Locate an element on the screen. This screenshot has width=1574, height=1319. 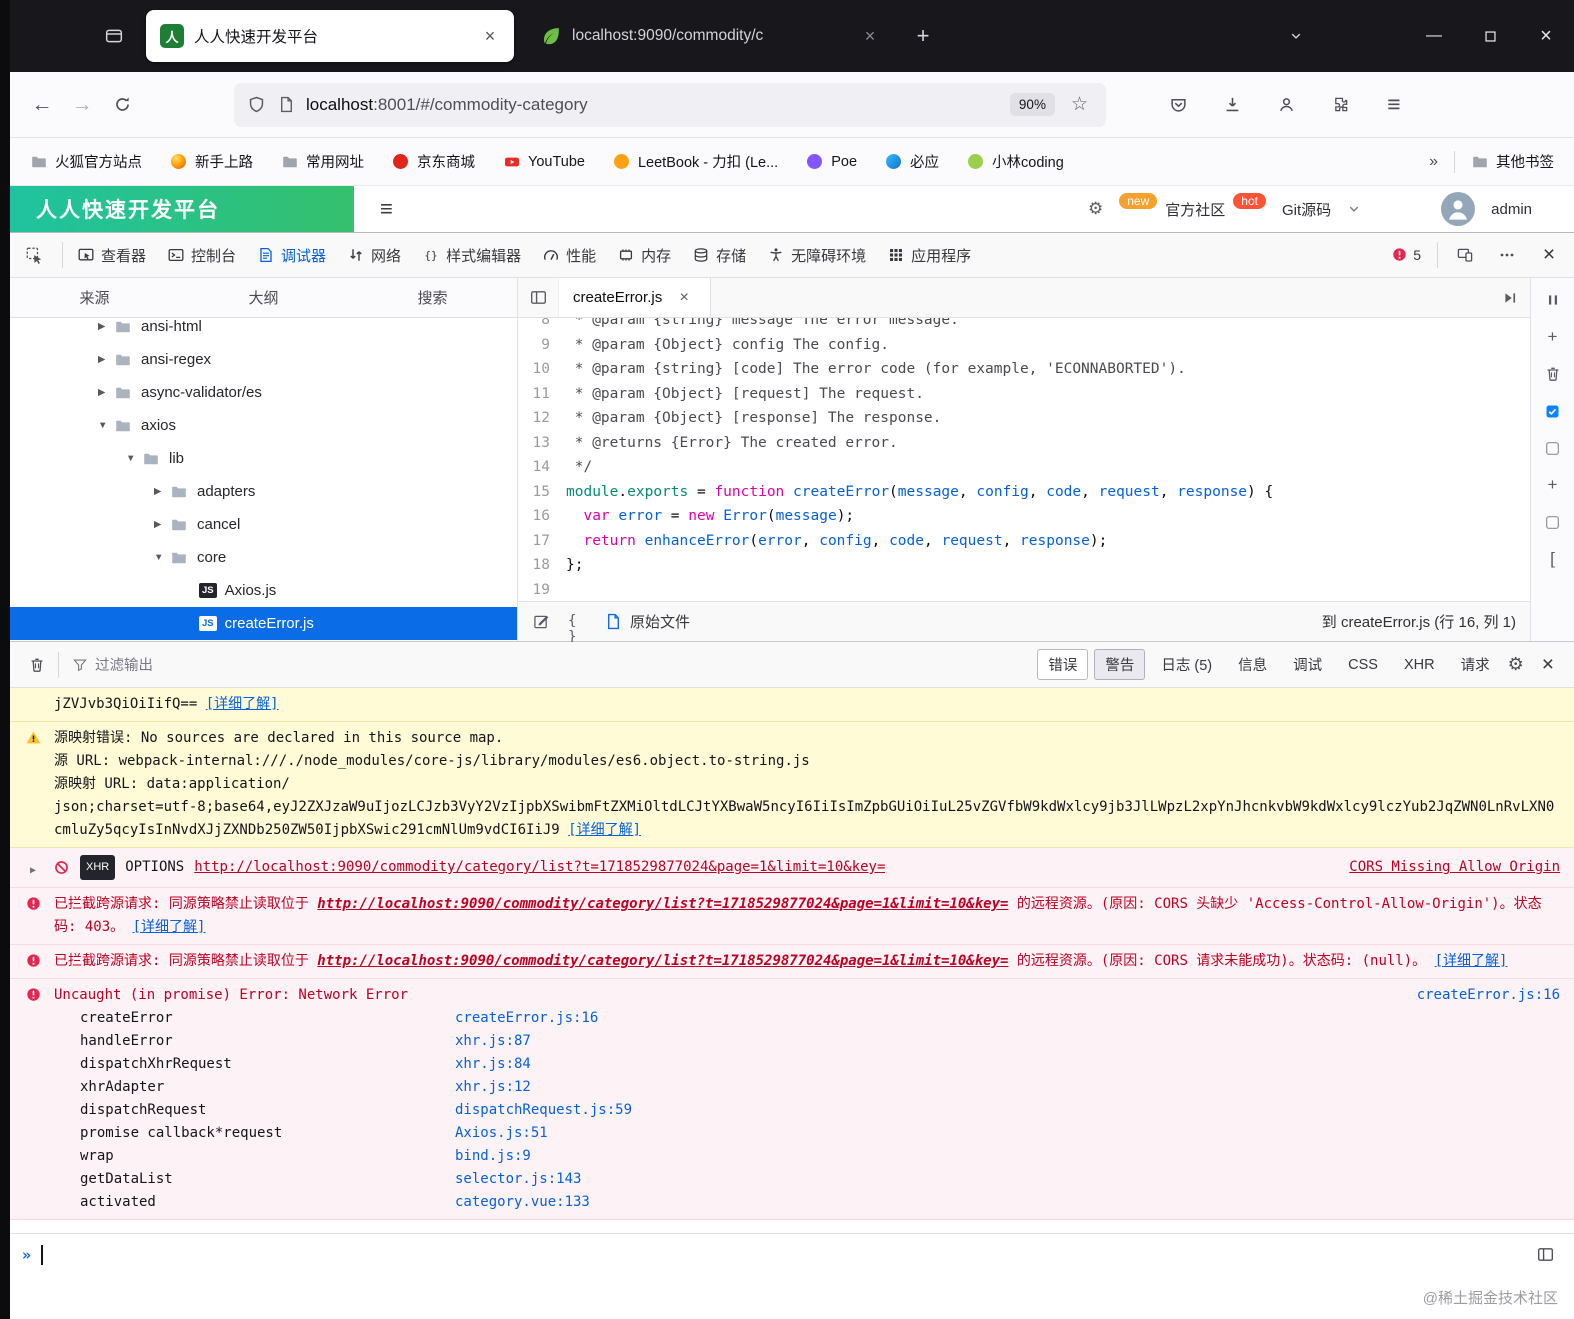
line-number: 11 is located at coordinates (542, 394).